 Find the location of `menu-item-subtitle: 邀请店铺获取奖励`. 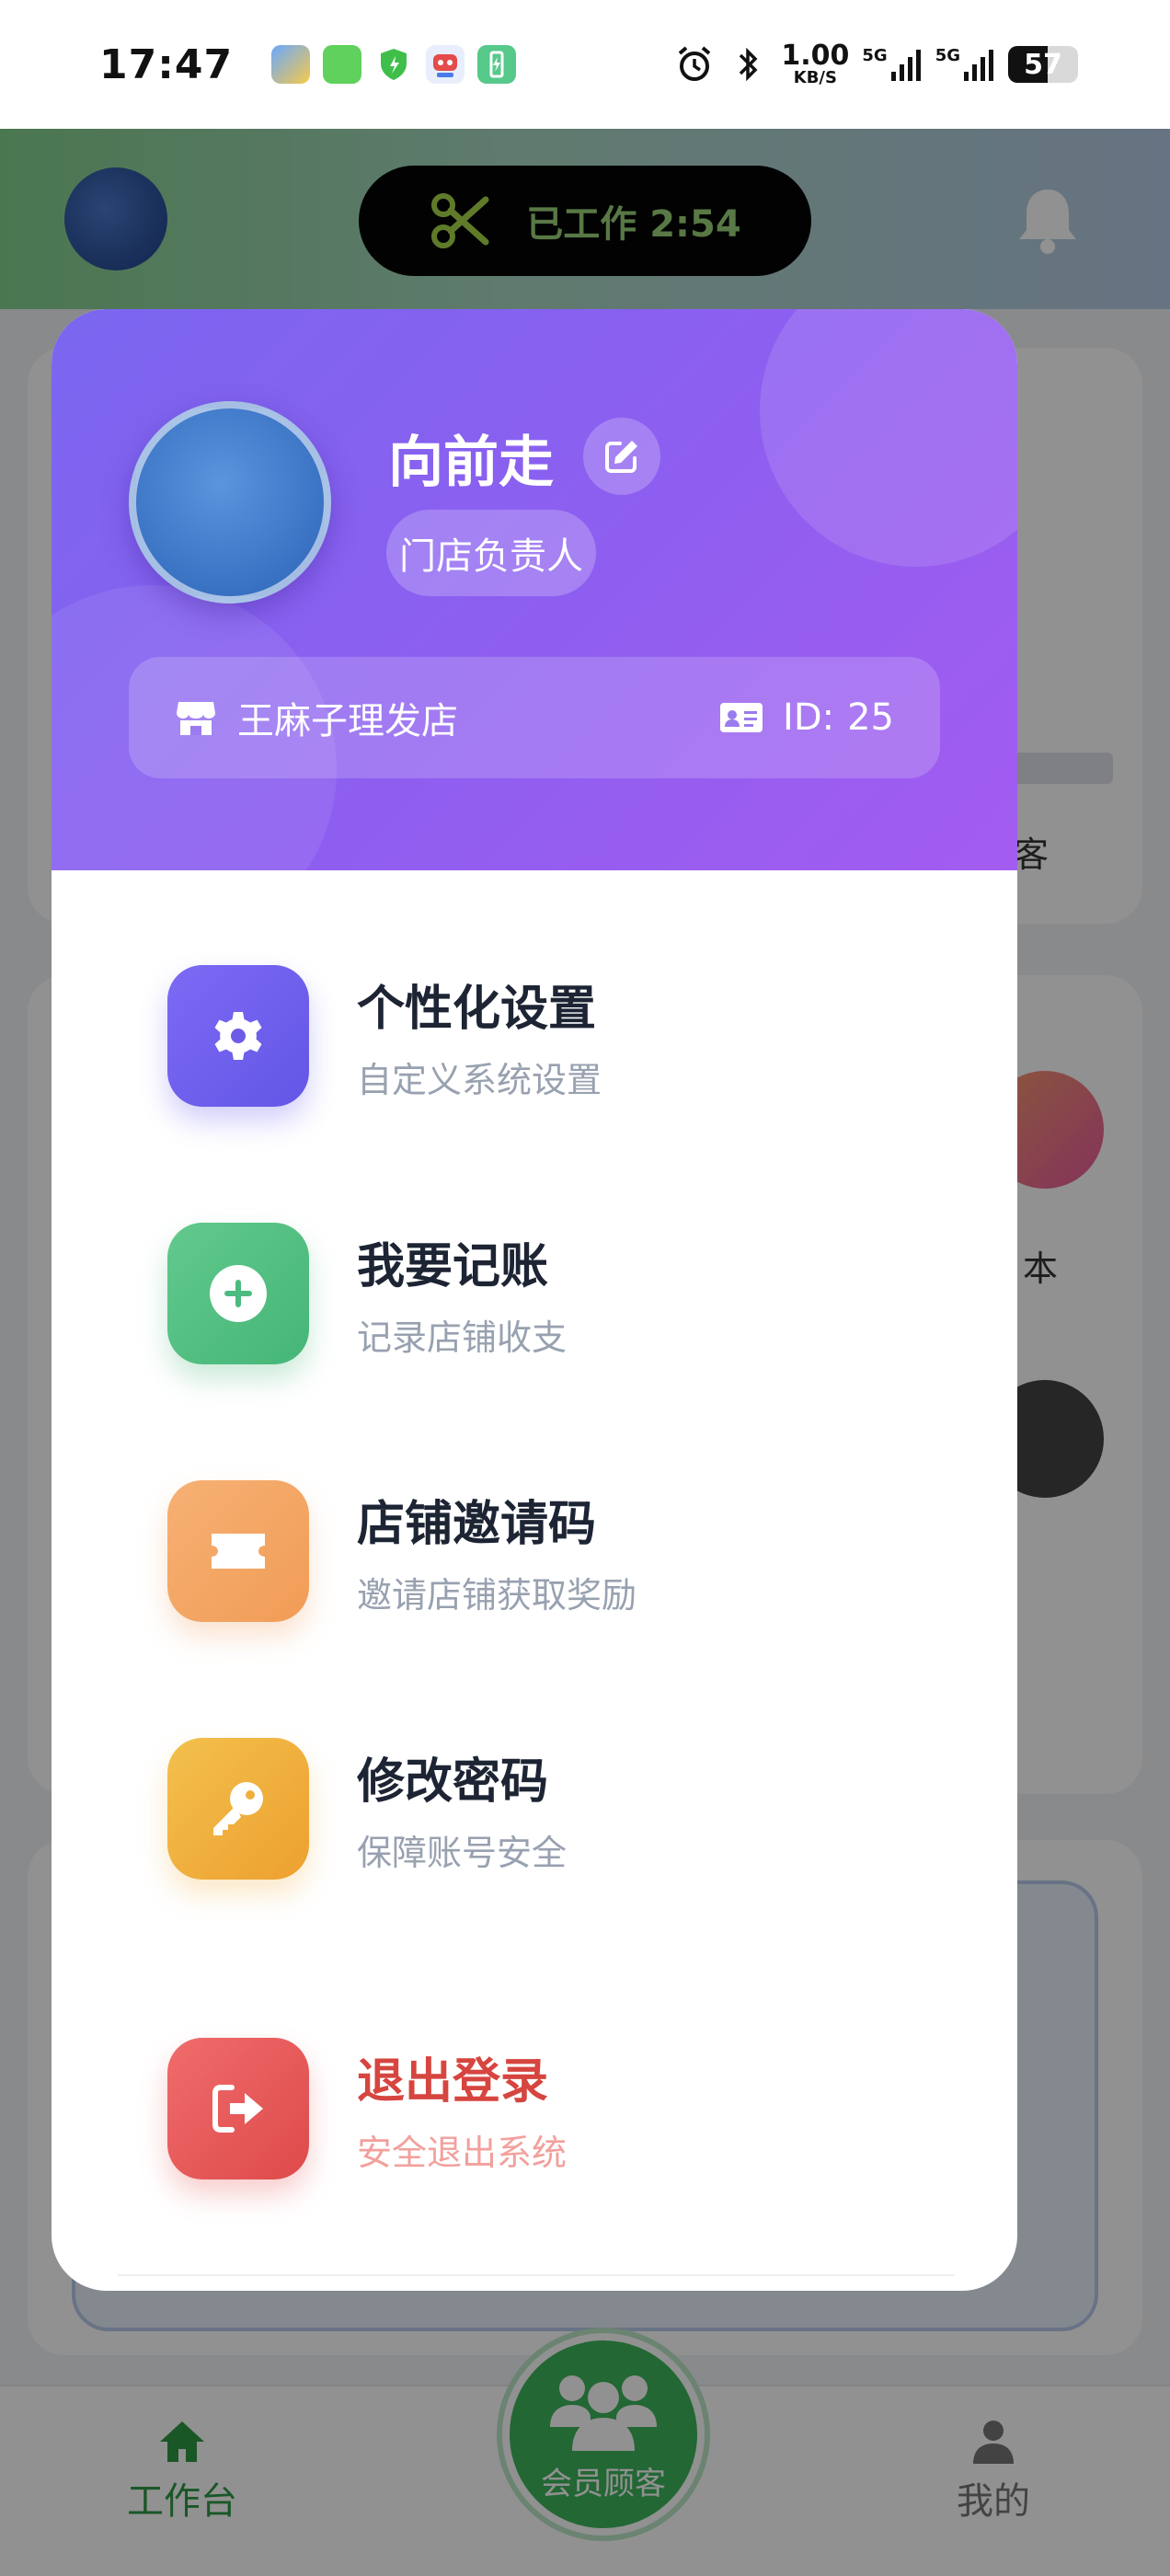

menu-item-subtitle: 邀请店铺获取奖励 is located at coordinates (497, 1595).